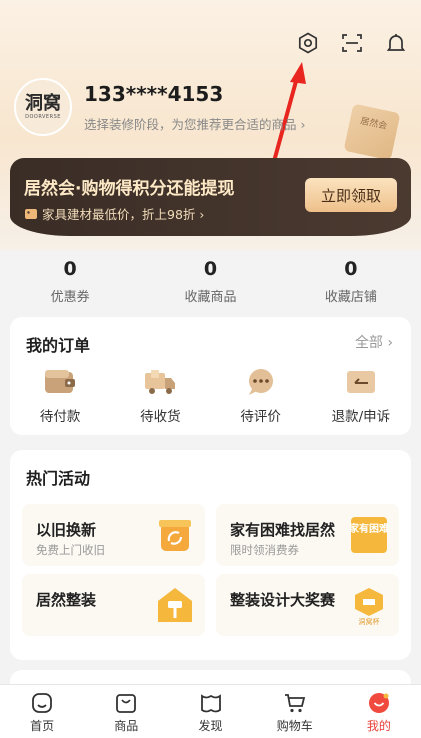 Image resolution: width=421 pixels, height=738 pixels. What do you see at coordinates (351, 195) in the screenshot?
I see `claim-button: 立即领取` at bounding box center [351, 195].